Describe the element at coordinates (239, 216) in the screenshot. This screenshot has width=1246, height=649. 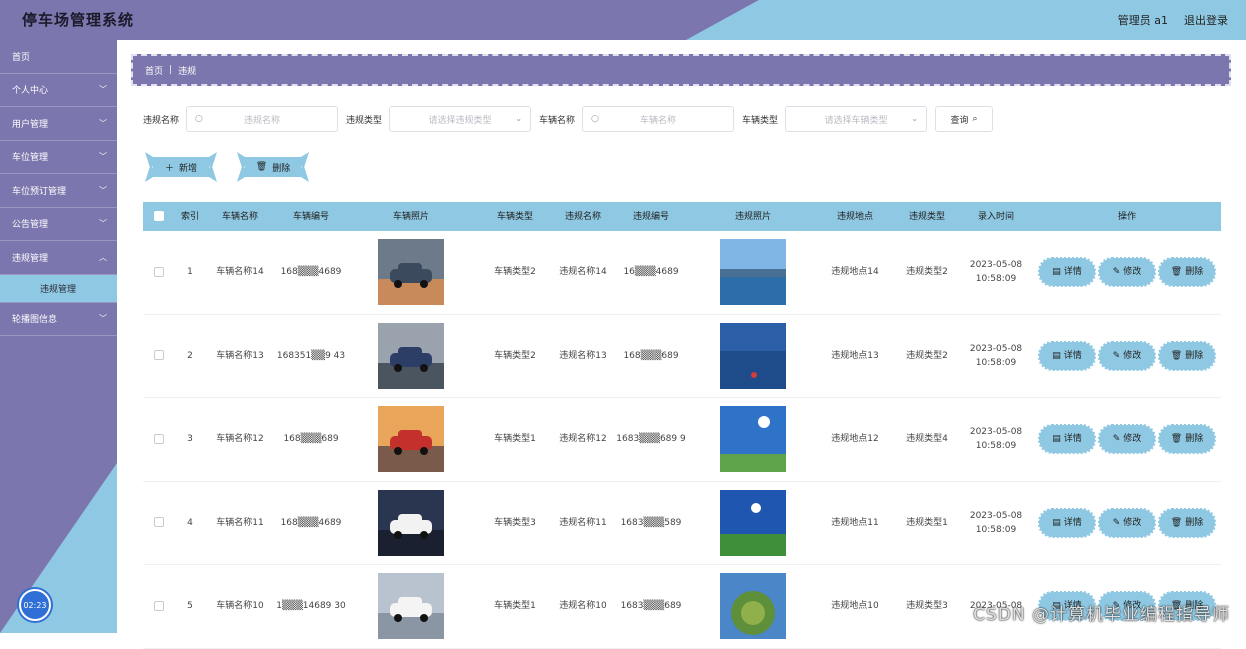
I see `column-header: 车辆名称` at that location.